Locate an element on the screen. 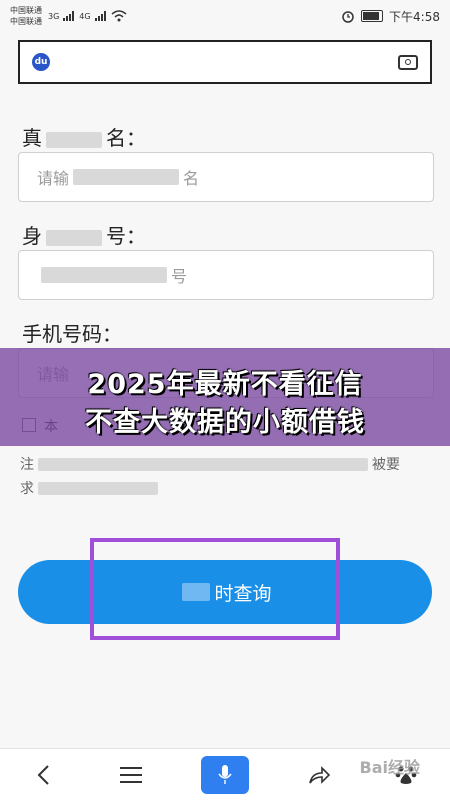  baidu-paw-icon: du is located at coordinates (41, 62).